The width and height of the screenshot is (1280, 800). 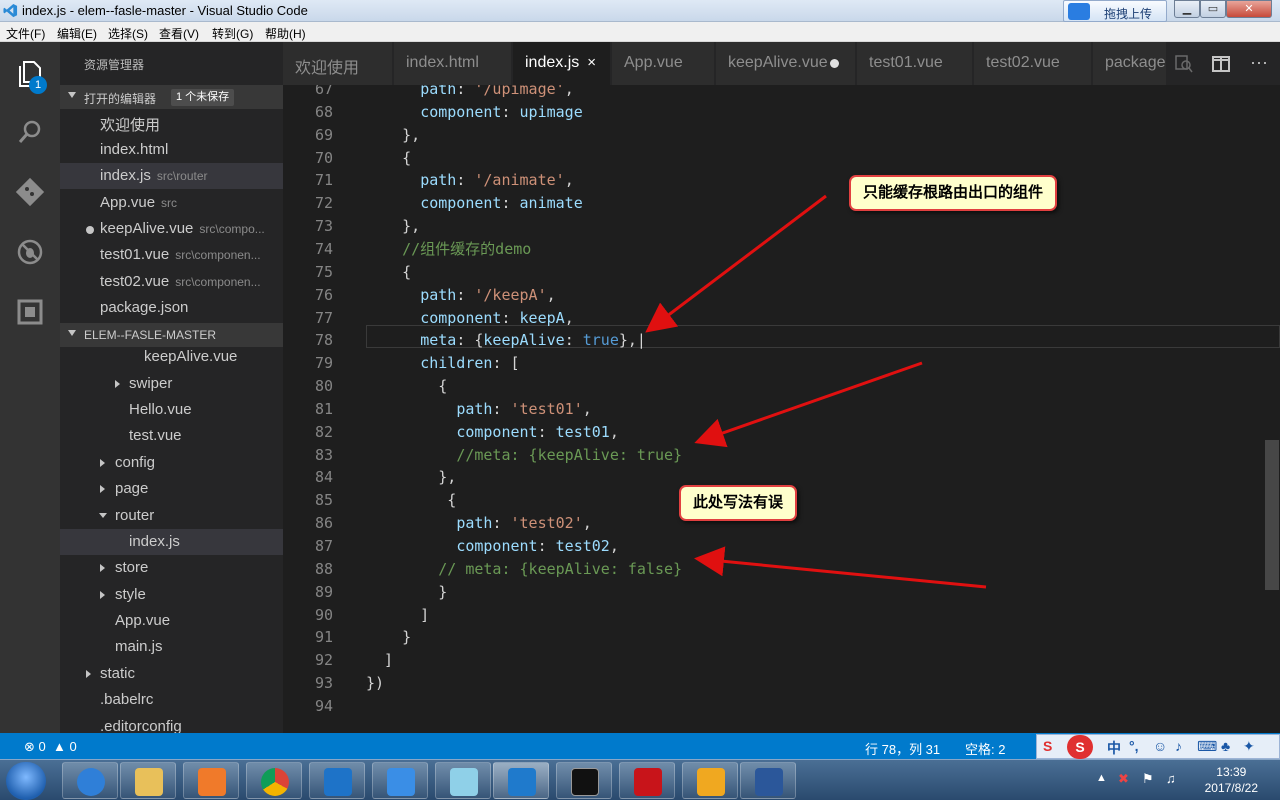 What do you see at coordinates (1184, 64) in the screenshot?
I see `open-changes-icon` at bounding box center [1184, 64].